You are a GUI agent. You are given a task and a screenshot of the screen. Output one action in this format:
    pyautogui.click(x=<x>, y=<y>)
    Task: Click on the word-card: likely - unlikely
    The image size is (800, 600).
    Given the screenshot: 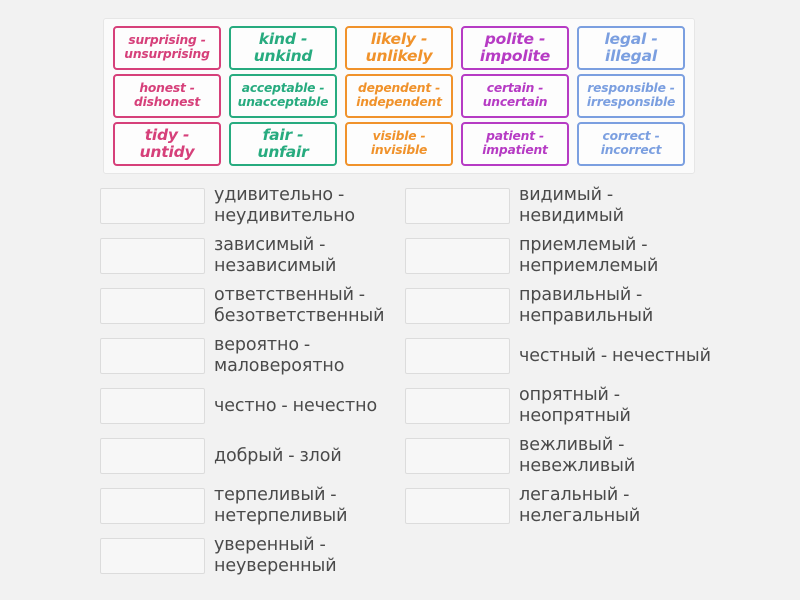 What is the action you would take?
    pyautogui.click(x=399, y=48)
    